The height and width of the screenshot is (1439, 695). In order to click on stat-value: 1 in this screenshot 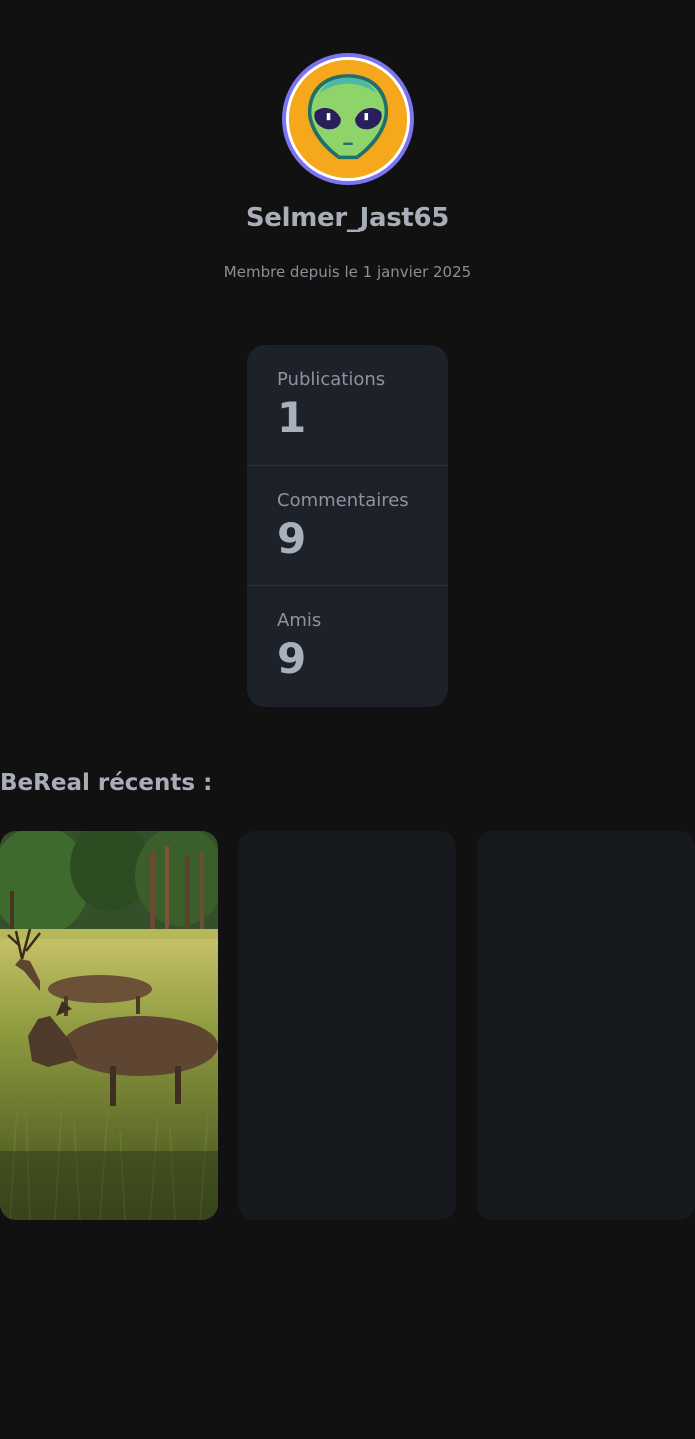, I will do `click(292, 417)`.